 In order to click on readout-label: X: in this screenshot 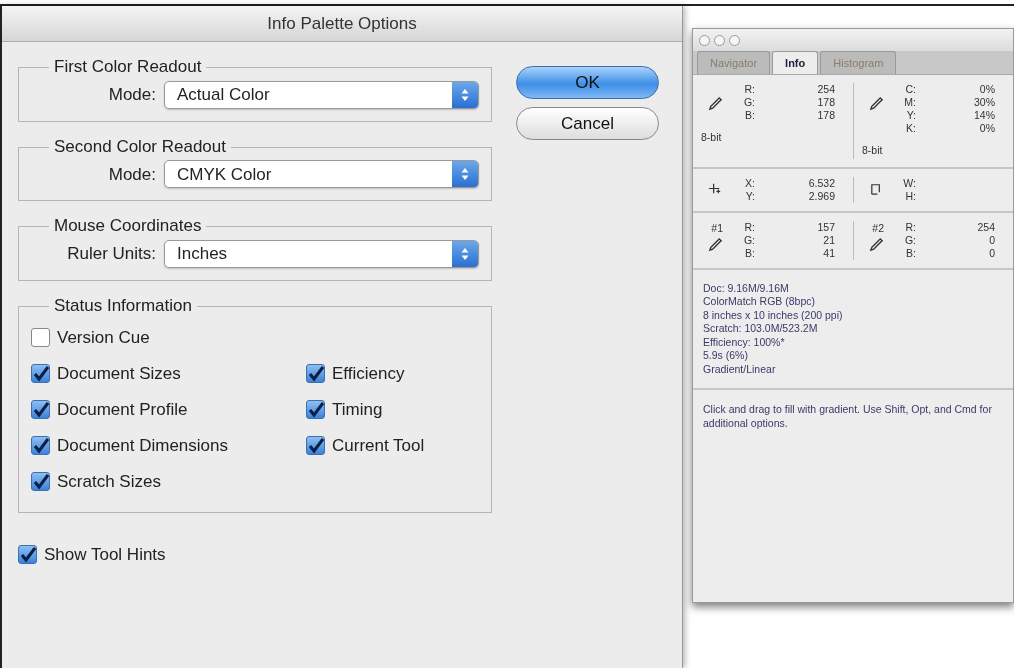, I will do `click(749, 183)`.